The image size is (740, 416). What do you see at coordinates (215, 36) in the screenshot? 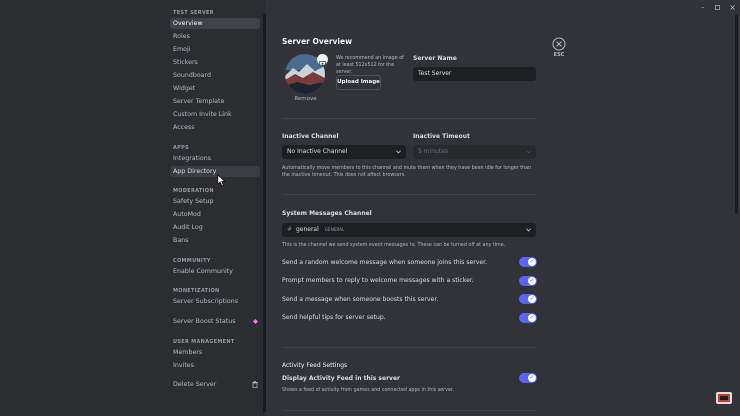
I see `sidebar-item-roles: Roles` at bounding box center [215, 36].